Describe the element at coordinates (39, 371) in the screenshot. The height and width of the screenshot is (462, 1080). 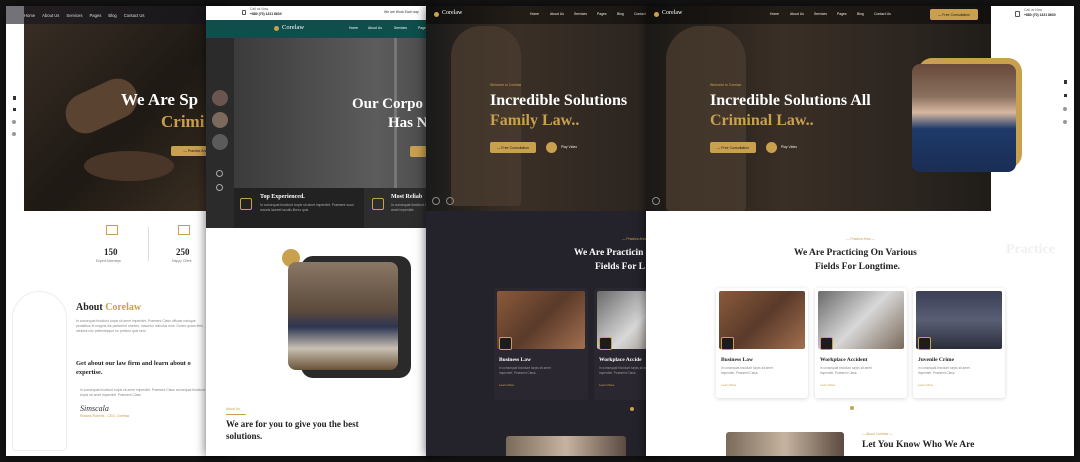
I see `justice-statue-sketch` at that location.